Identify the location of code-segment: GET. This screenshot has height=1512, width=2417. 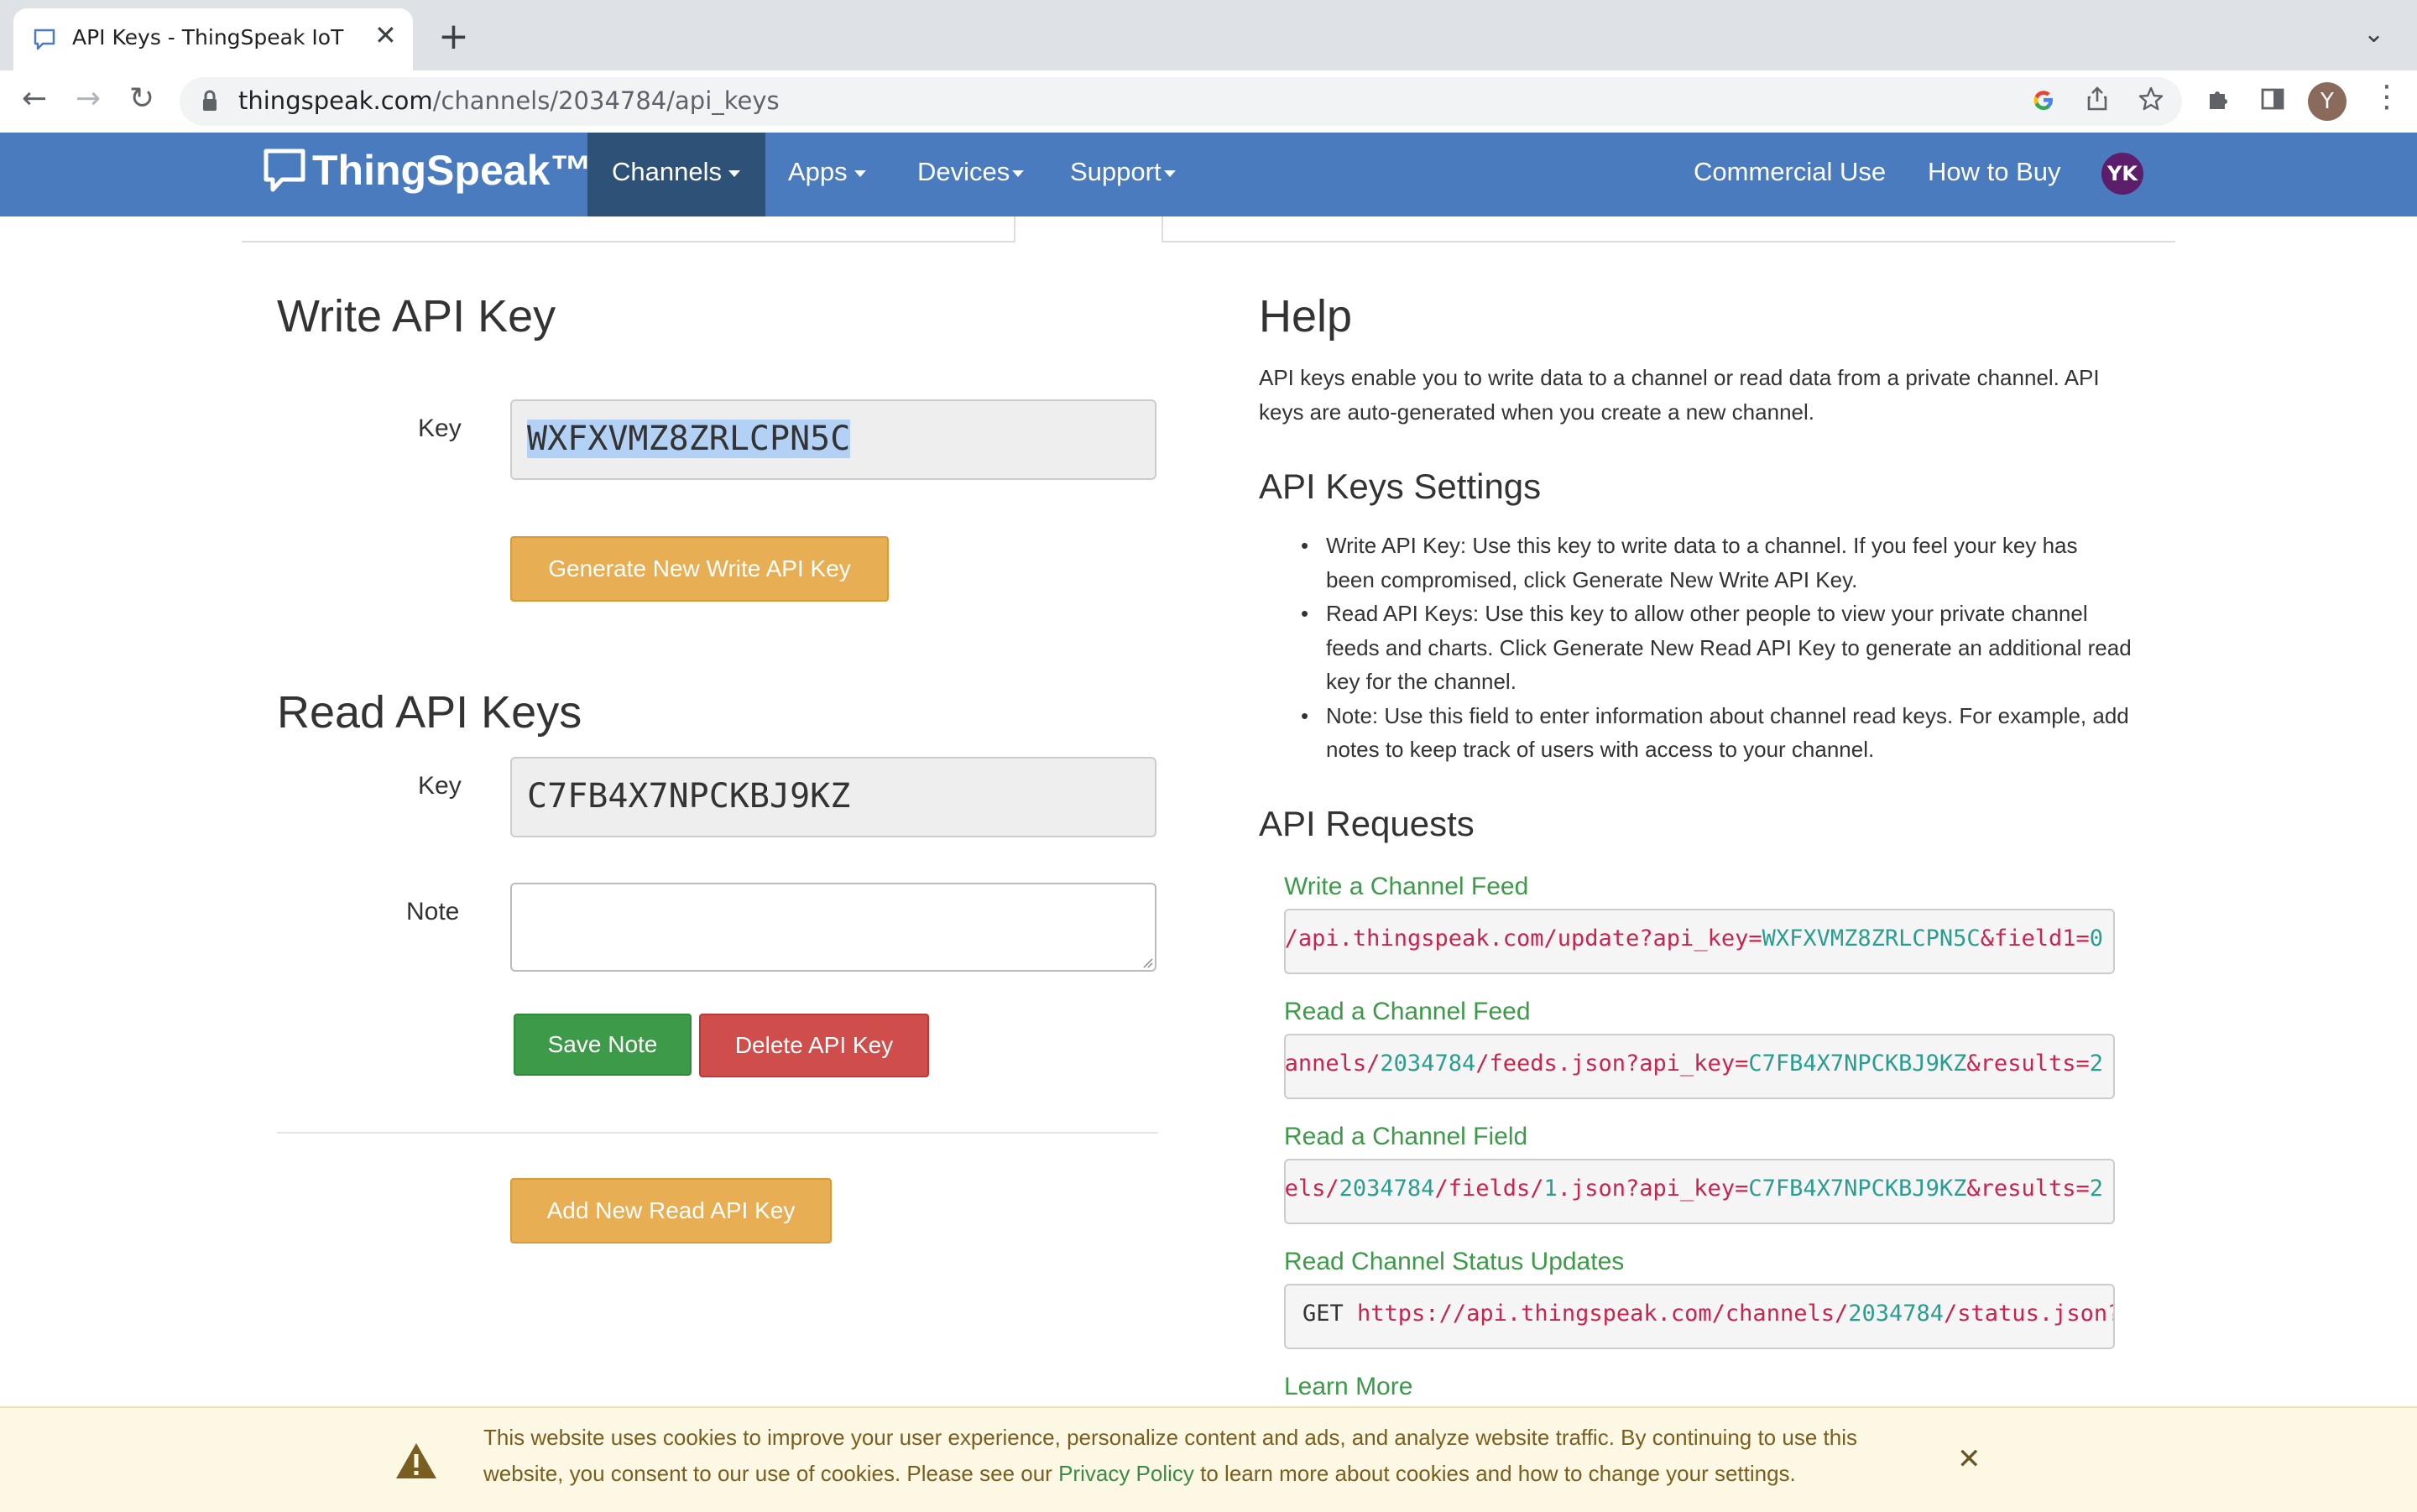
(1330, 1314).